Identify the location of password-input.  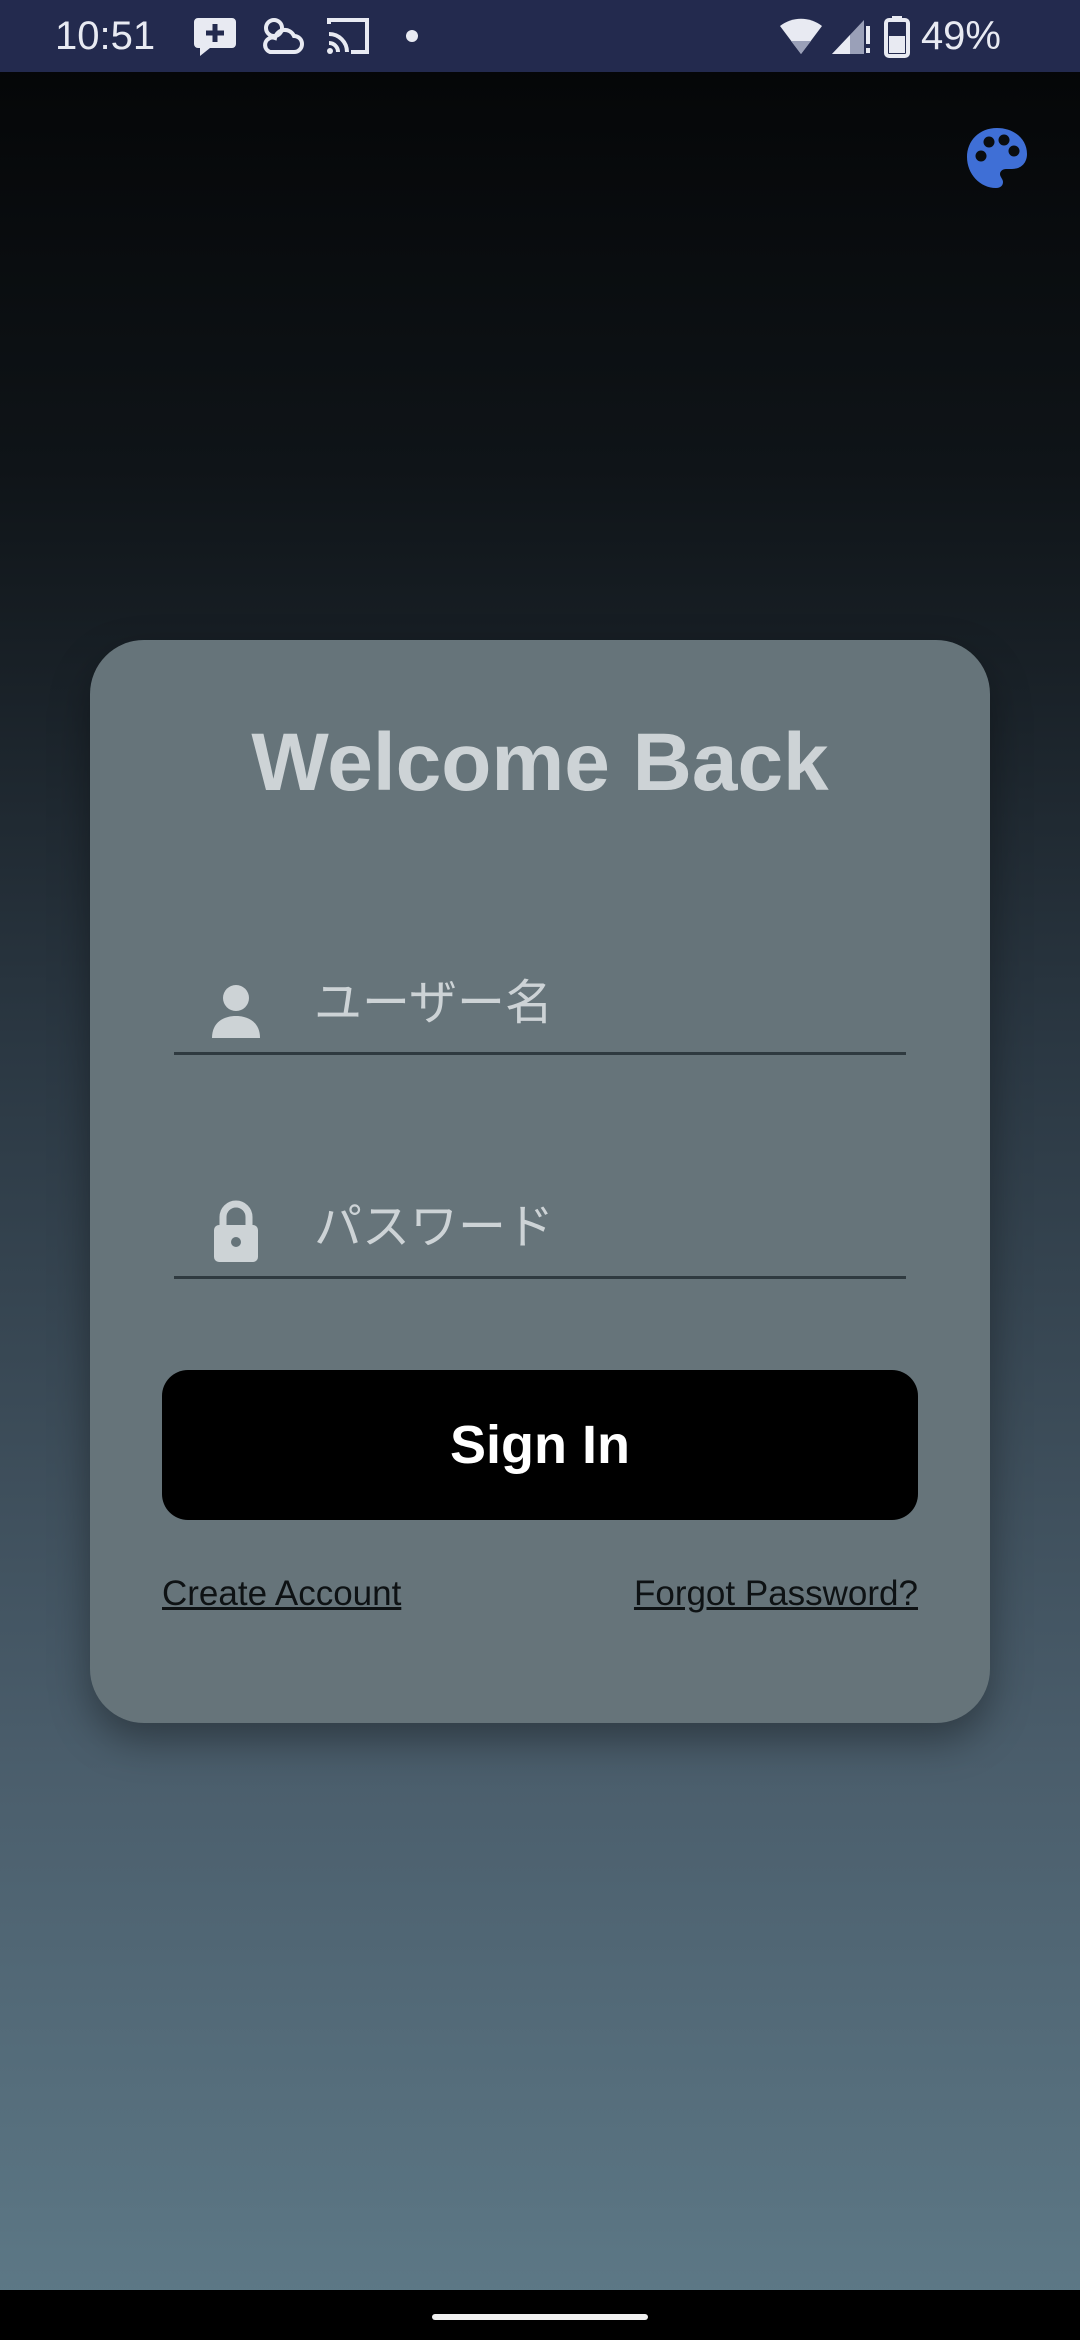
(604, 1227).